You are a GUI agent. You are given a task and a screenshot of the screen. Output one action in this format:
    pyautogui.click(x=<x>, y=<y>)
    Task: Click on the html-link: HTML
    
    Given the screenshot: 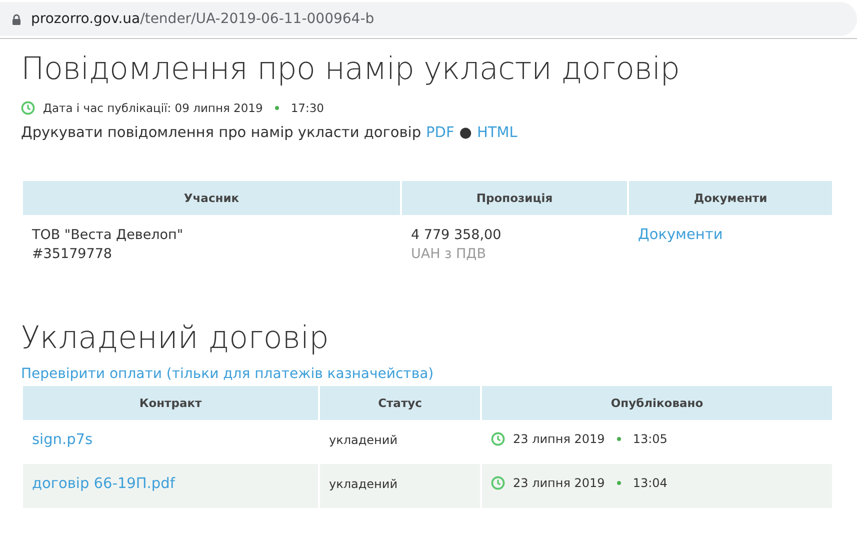 What is the action you would take?
    pyautogui.click(x=497, y=133)
    